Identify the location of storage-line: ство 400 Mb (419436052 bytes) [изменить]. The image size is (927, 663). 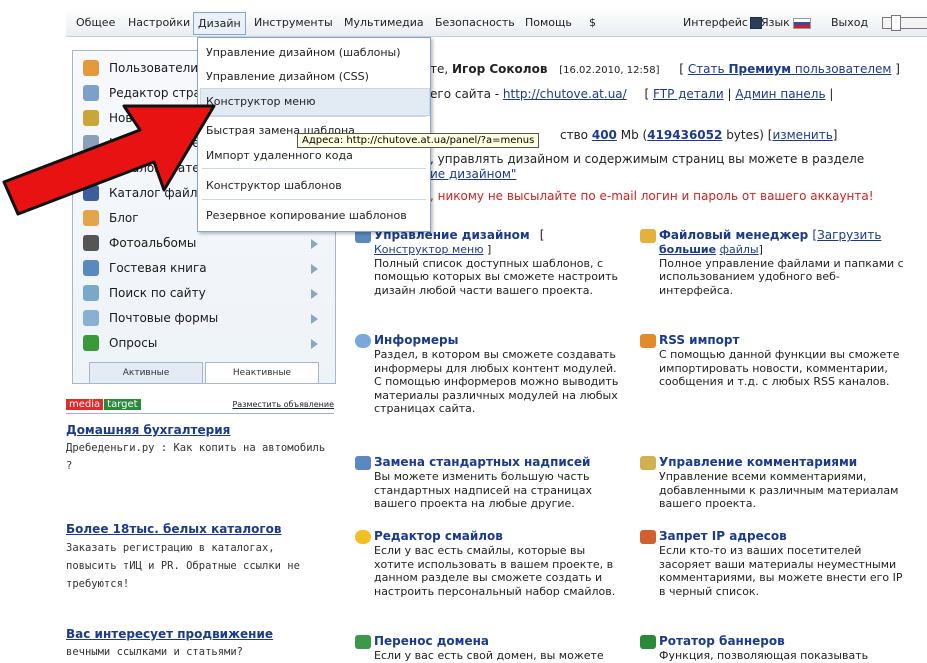
(699, 135).